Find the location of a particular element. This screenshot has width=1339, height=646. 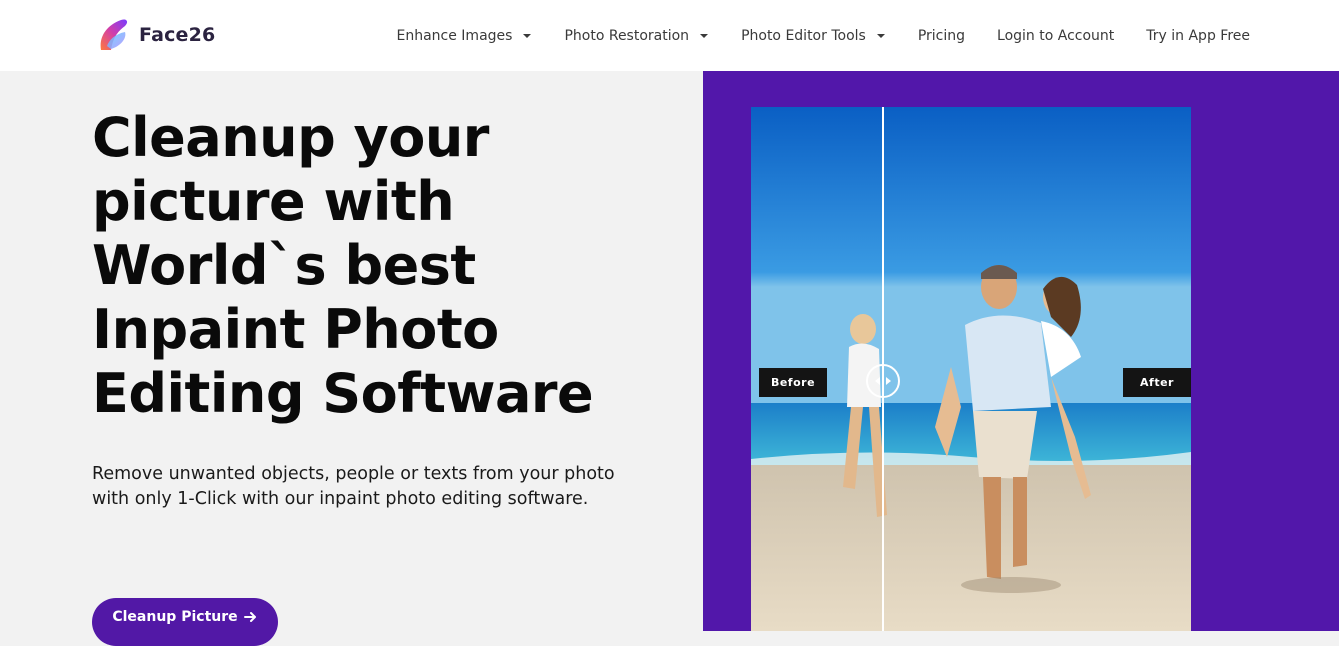

nav-label: Pricing is located at coordinates (941, 35).